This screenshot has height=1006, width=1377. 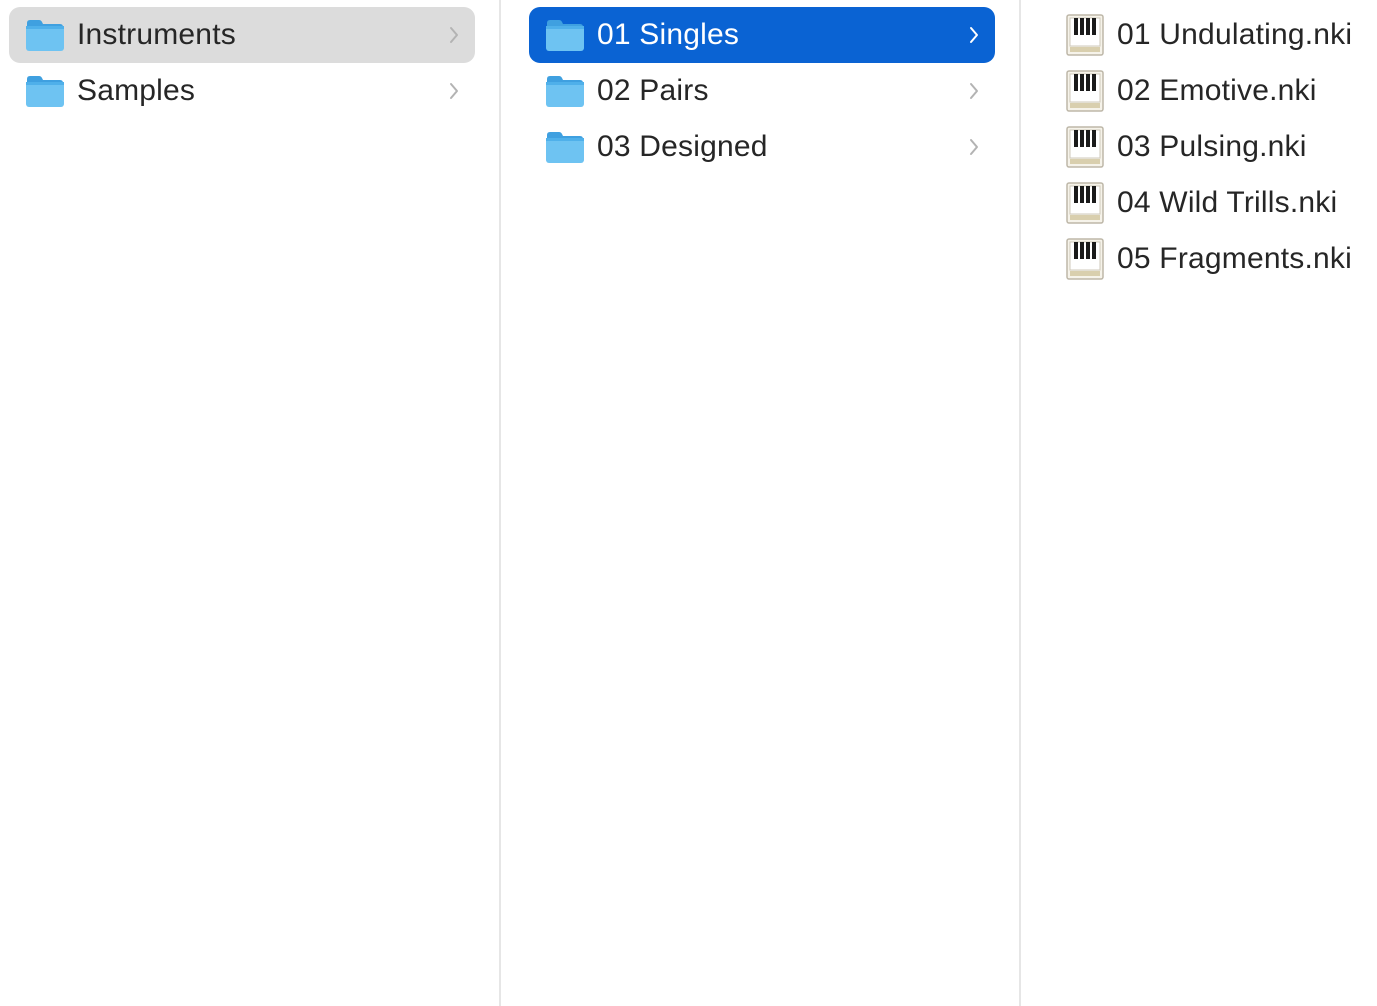 I want to click on folder-label: Samples, so click(x=136, y=90).